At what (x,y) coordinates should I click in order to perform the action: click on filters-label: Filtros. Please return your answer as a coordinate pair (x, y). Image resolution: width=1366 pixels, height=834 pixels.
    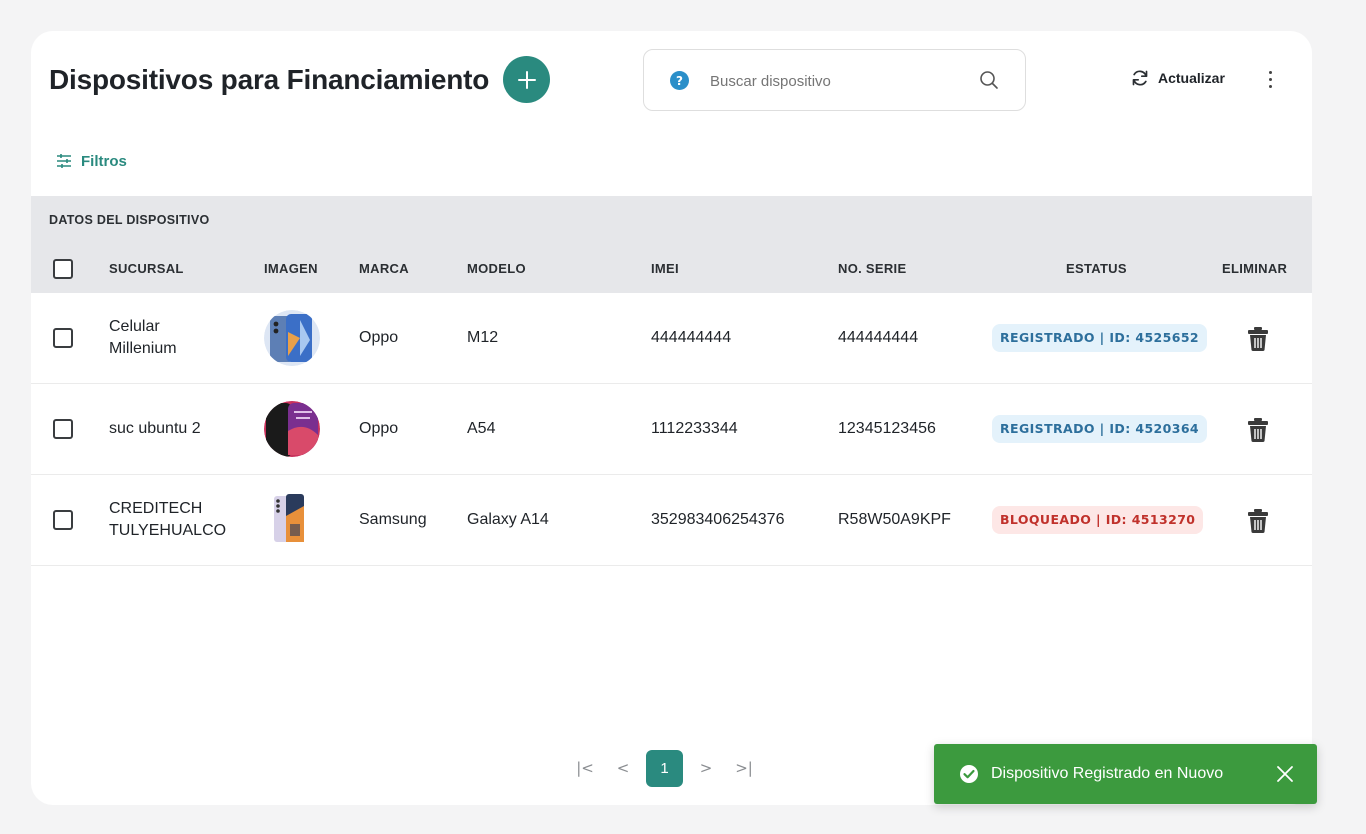
    Looking at the image, I should click on (104, 161).